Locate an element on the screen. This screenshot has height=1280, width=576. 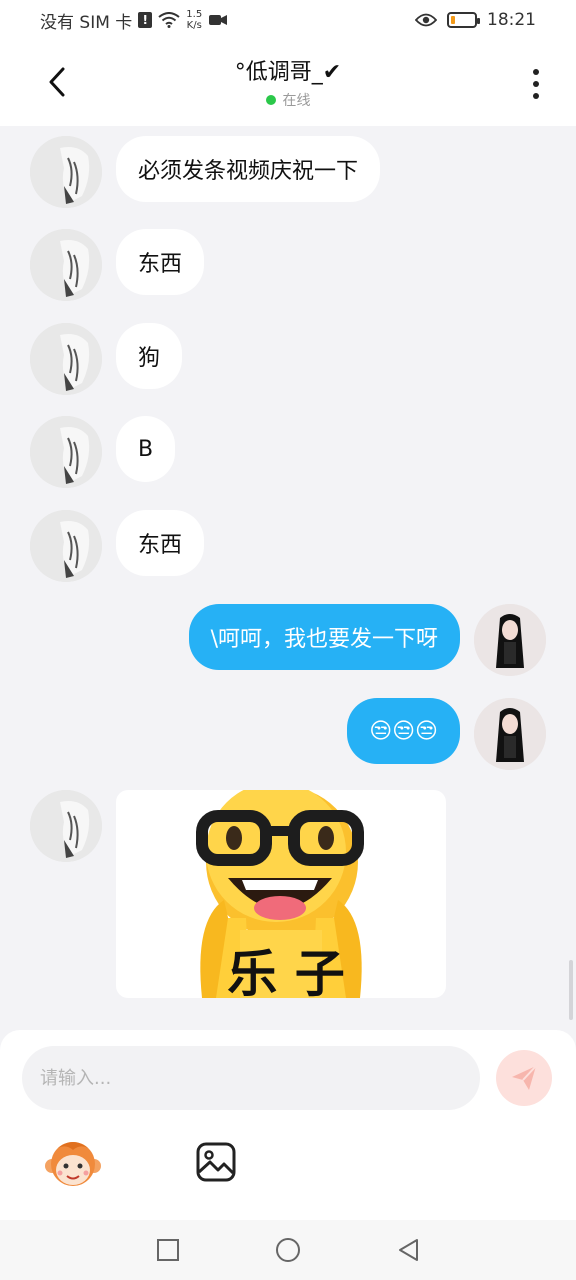
send-icon is located at coordinates (524, 1077).